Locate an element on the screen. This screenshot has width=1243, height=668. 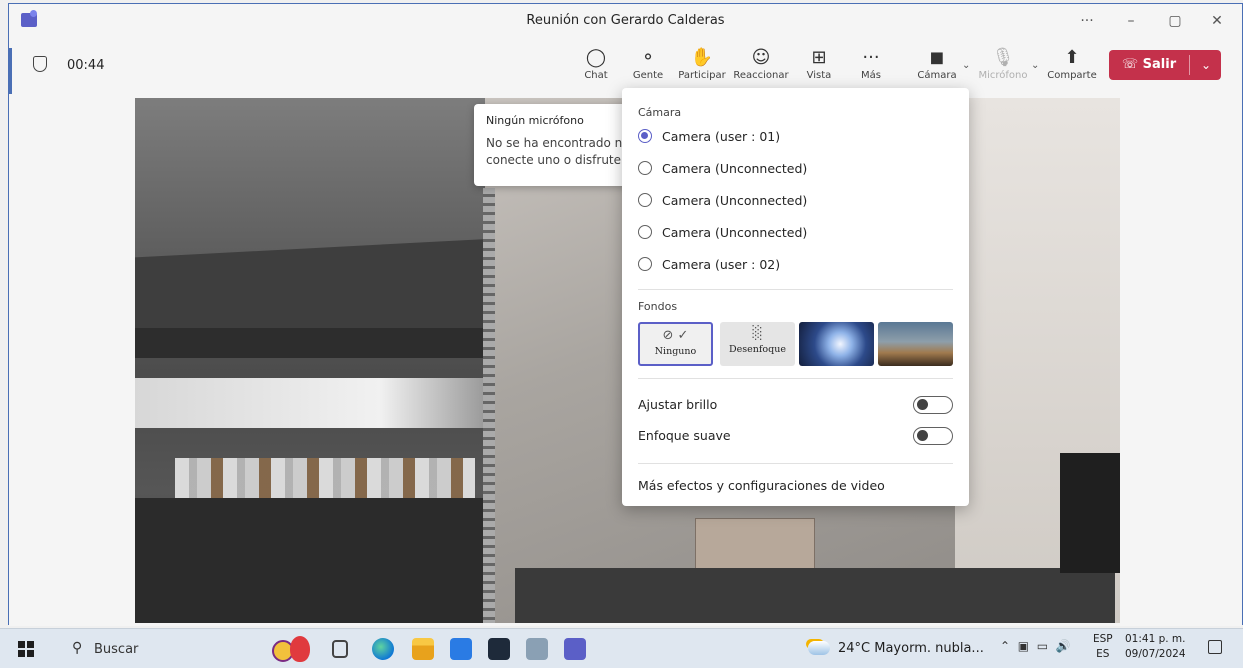
maximize-button: ▢ is located at coordinates (1175, 21).